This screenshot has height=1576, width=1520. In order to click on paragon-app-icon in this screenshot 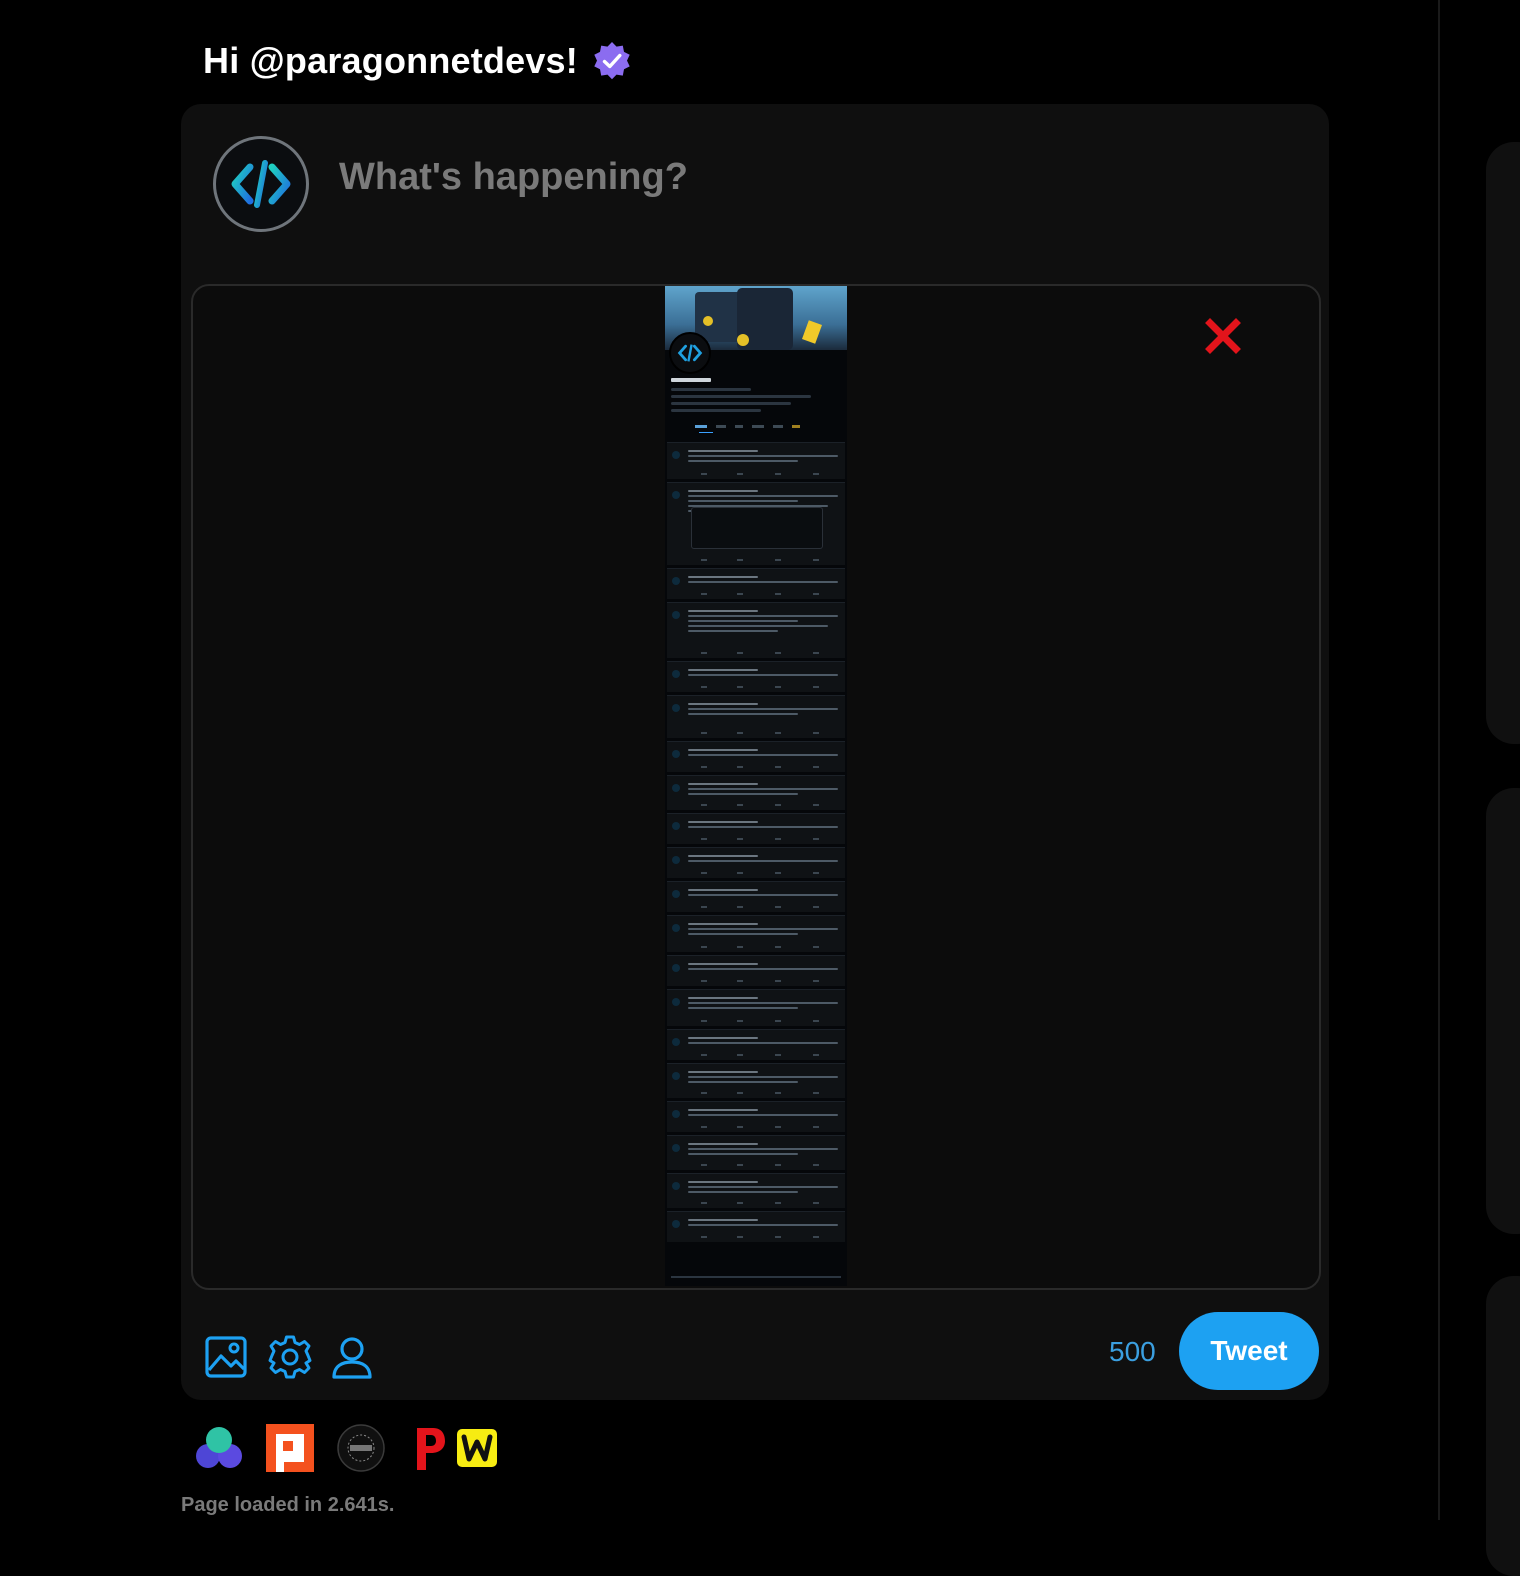, I will do `click(290, 1448)`.